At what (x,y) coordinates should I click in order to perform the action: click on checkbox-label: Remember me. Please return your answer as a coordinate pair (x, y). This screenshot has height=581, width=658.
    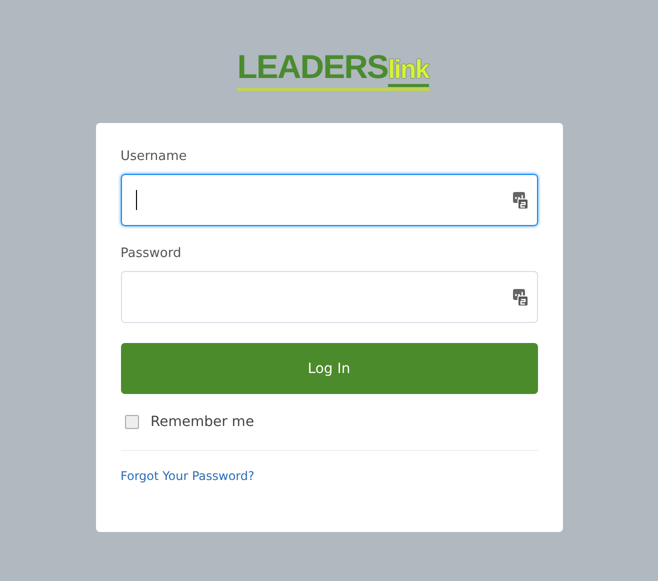
    Looking at the image, I should click on (202, 422).